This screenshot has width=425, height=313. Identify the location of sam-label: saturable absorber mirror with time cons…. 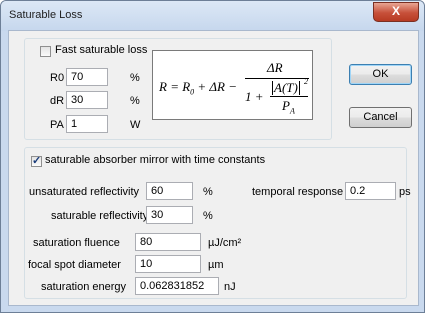
(155, 160).